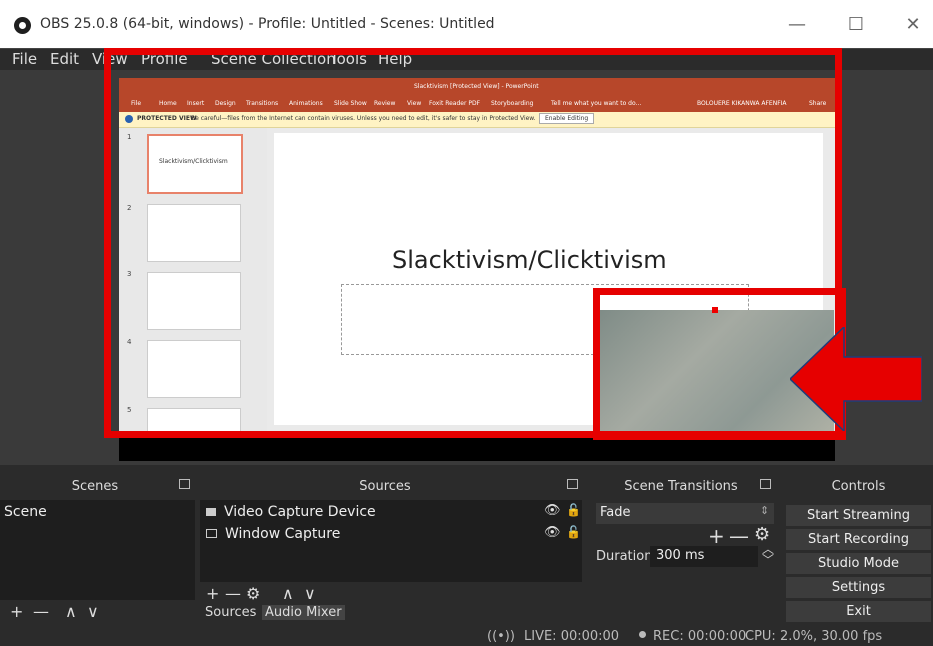 The height and width of the screenshot is (646, 933). Describe the element at coordinates (856, 25) in the screenshot. I see `maximize-button: ☐` at that location.